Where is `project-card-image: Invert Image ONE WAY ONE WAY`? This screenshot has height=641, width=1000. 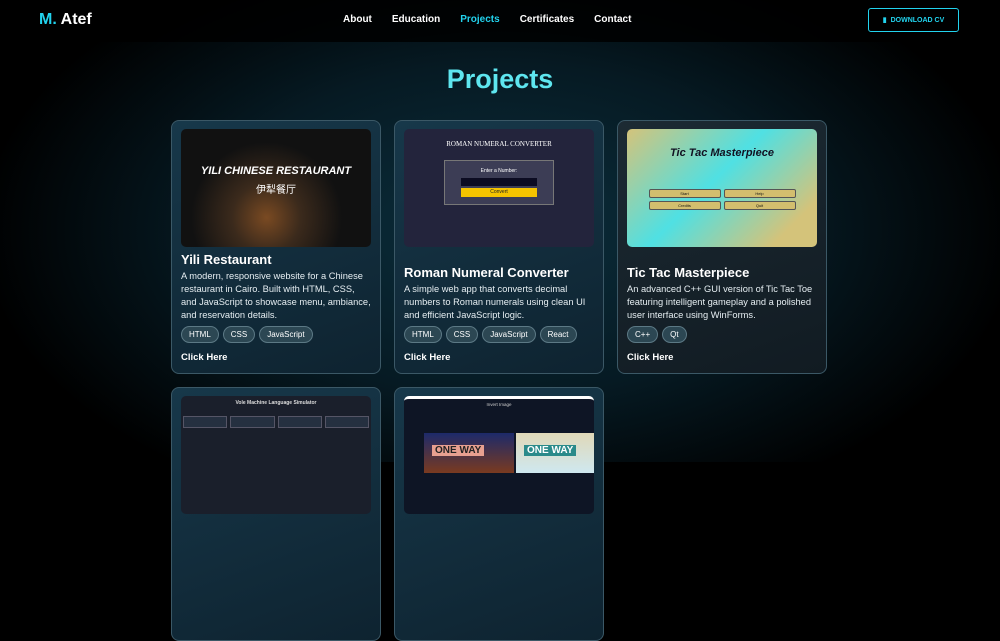 project-card-image: Invert Image ONE WAY ONE WAY is located at coordinates (499, 514).